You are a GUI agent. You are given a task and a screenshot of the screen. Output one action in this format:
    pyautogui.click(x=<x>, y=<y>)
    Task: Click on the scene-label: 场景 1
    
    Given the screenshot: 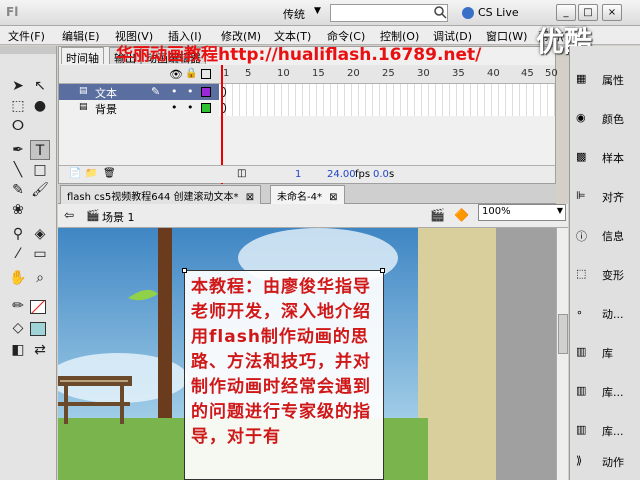 What is the action you would take?
    pyautogui.click(x=118, y=217)
    